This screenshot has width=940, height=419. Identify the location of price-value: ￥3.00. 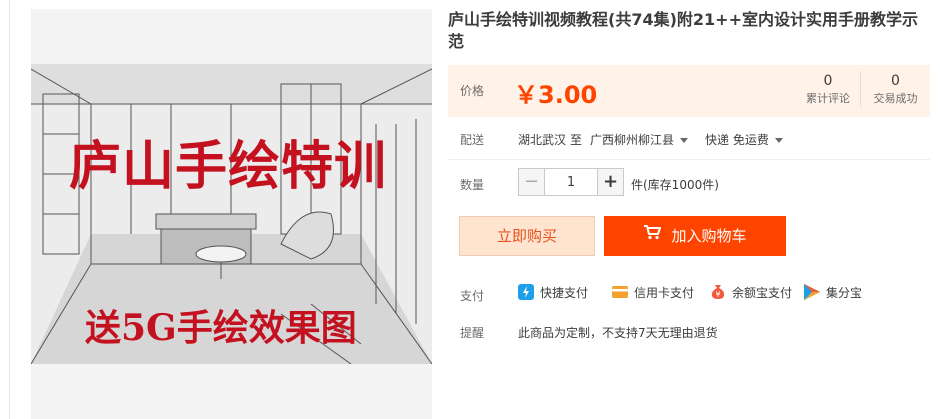
(556, 95).